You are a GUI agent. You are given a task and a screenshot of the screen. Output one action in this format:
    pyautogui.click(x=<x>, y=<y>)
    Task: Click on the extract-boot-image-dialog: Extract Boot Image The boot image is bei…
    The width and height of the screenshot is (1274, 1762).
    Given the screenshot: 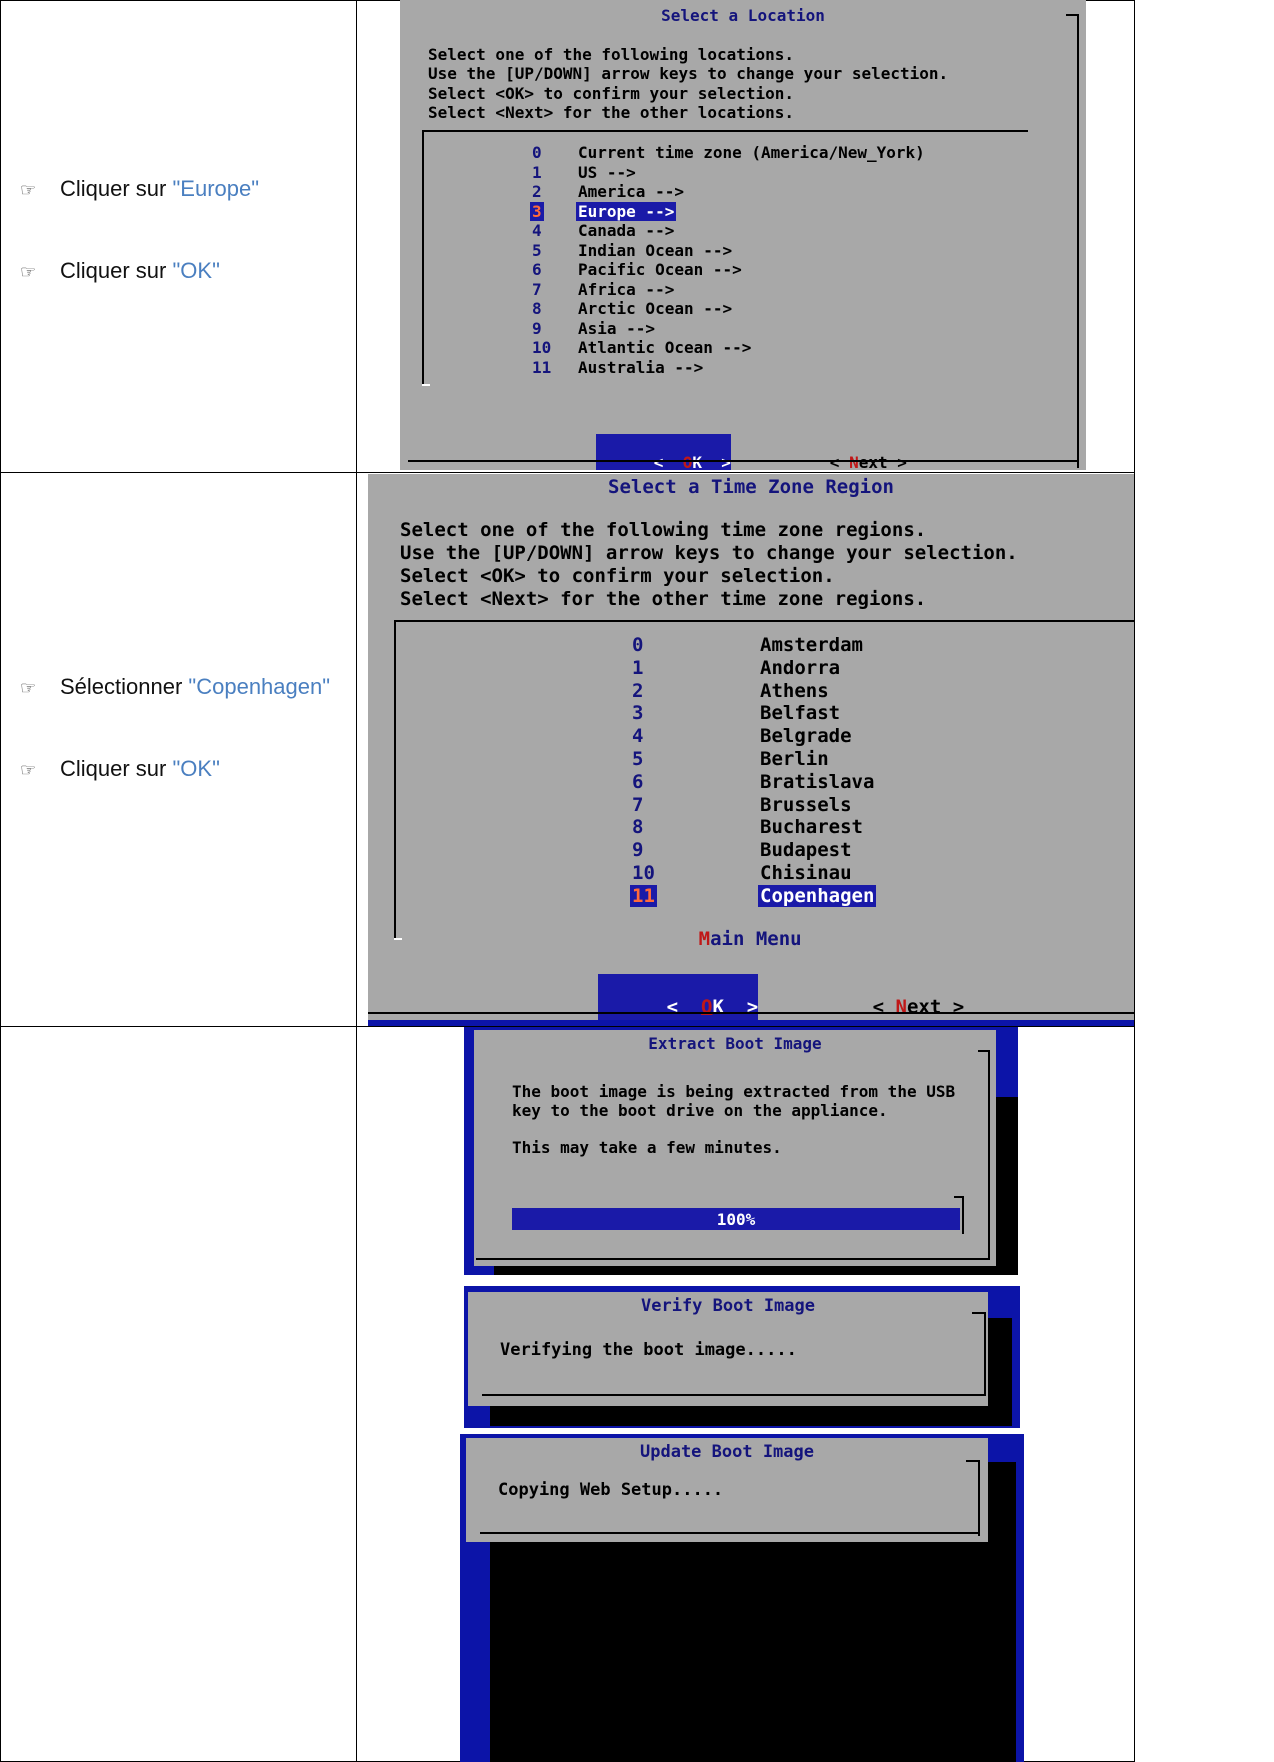 What is the action you would take?
    pyautogui.click(x=735, y=1148)
    